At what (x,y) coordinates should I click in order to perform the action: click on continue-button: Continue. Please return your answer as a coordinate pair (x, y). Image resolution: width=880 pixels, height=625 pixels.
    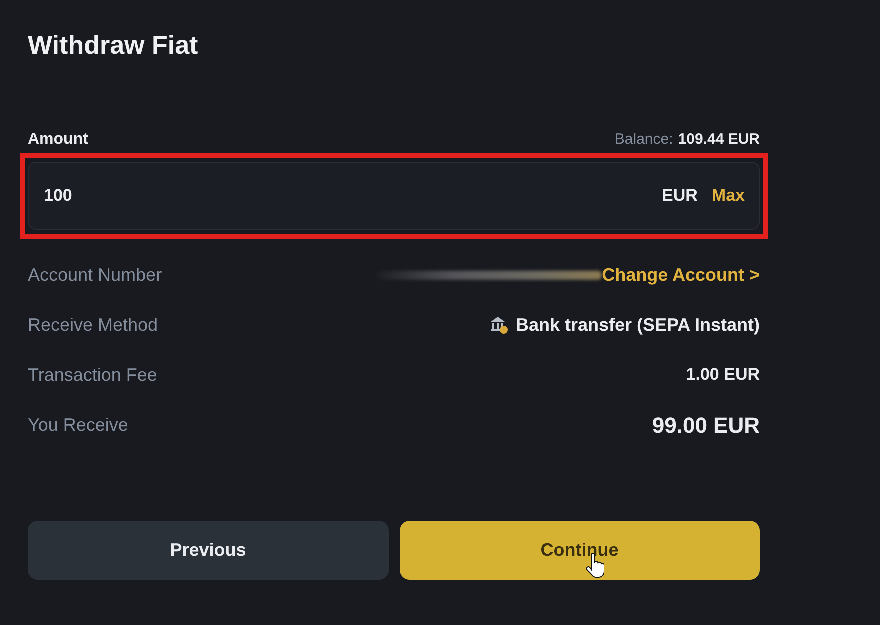
    Looking at the image, I should click on (580, 550).